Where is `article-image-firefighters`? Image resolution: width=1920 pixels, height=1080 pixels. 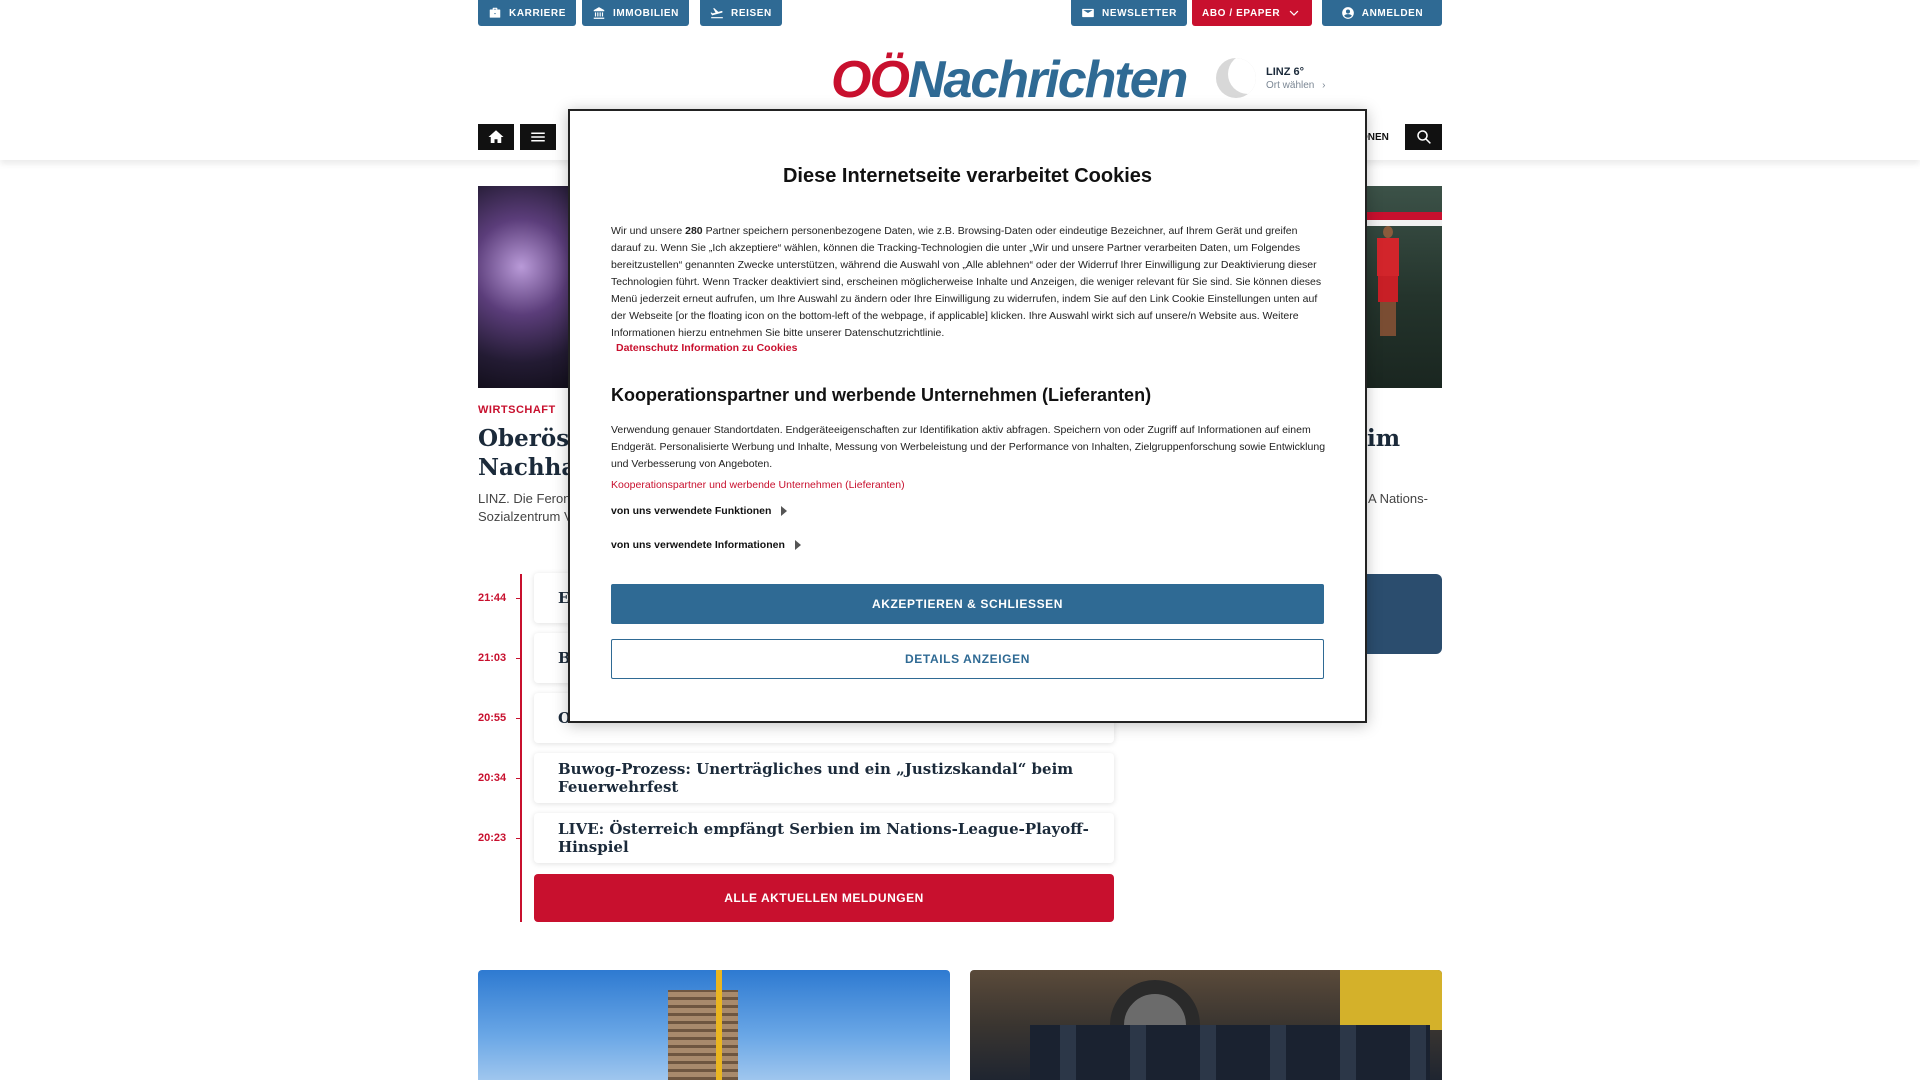 article-image-firefighters is located at coordinates (1206, 1025).